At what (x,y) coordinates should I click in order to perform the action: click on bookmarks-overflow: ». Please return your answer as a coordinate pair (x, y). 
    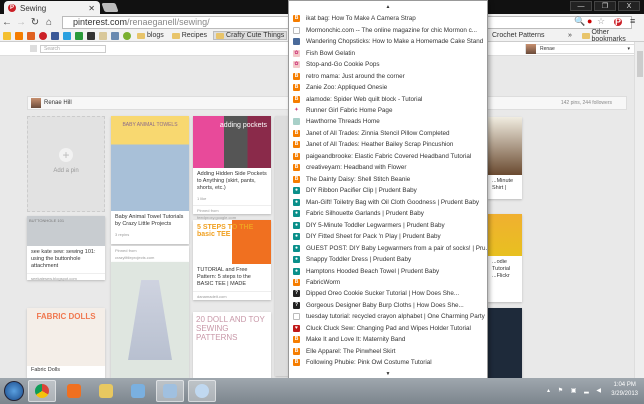
    Looking at the image, I should click on (570, 35).